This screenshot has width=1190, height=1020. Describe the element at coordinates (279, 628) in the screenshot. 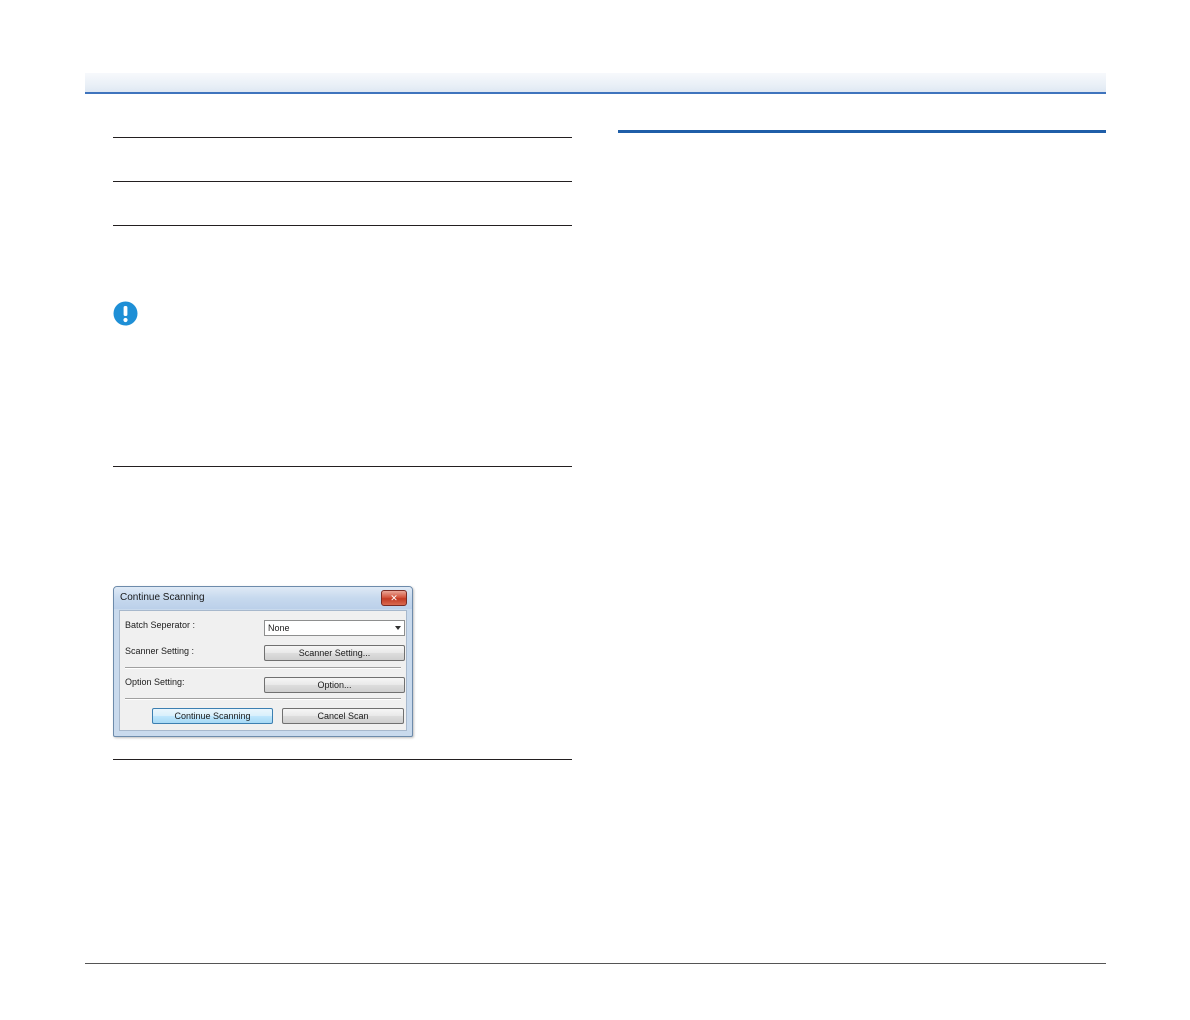

I see `batch-separator-value: None` at that location.